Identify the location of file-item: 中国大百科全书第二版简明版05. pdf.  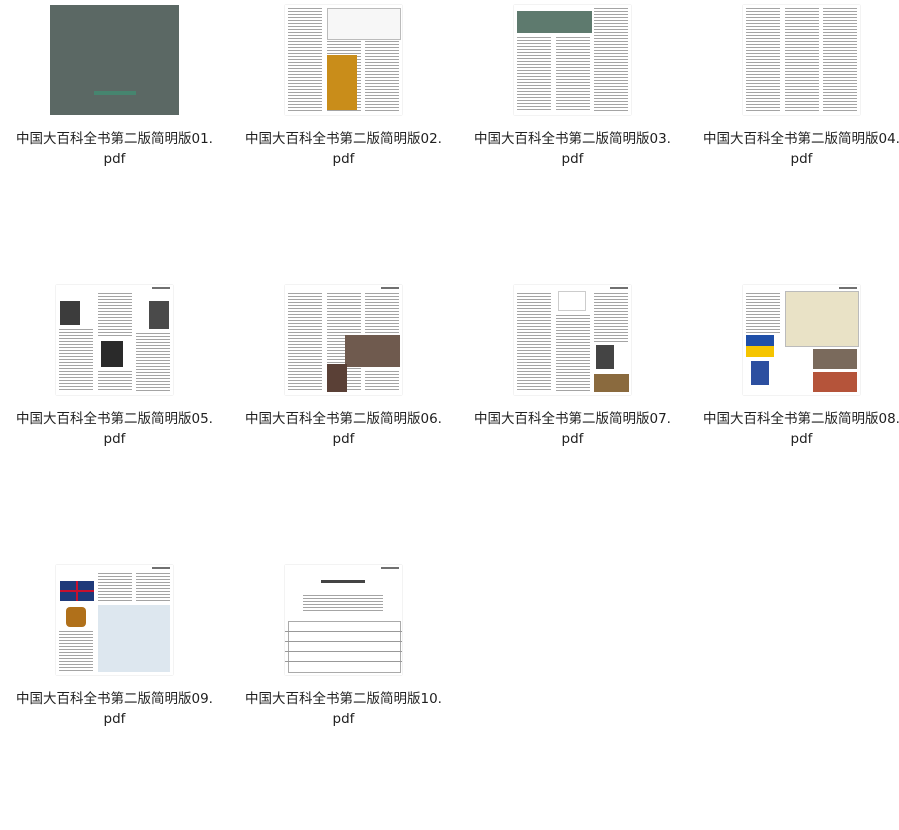
(114, 415).